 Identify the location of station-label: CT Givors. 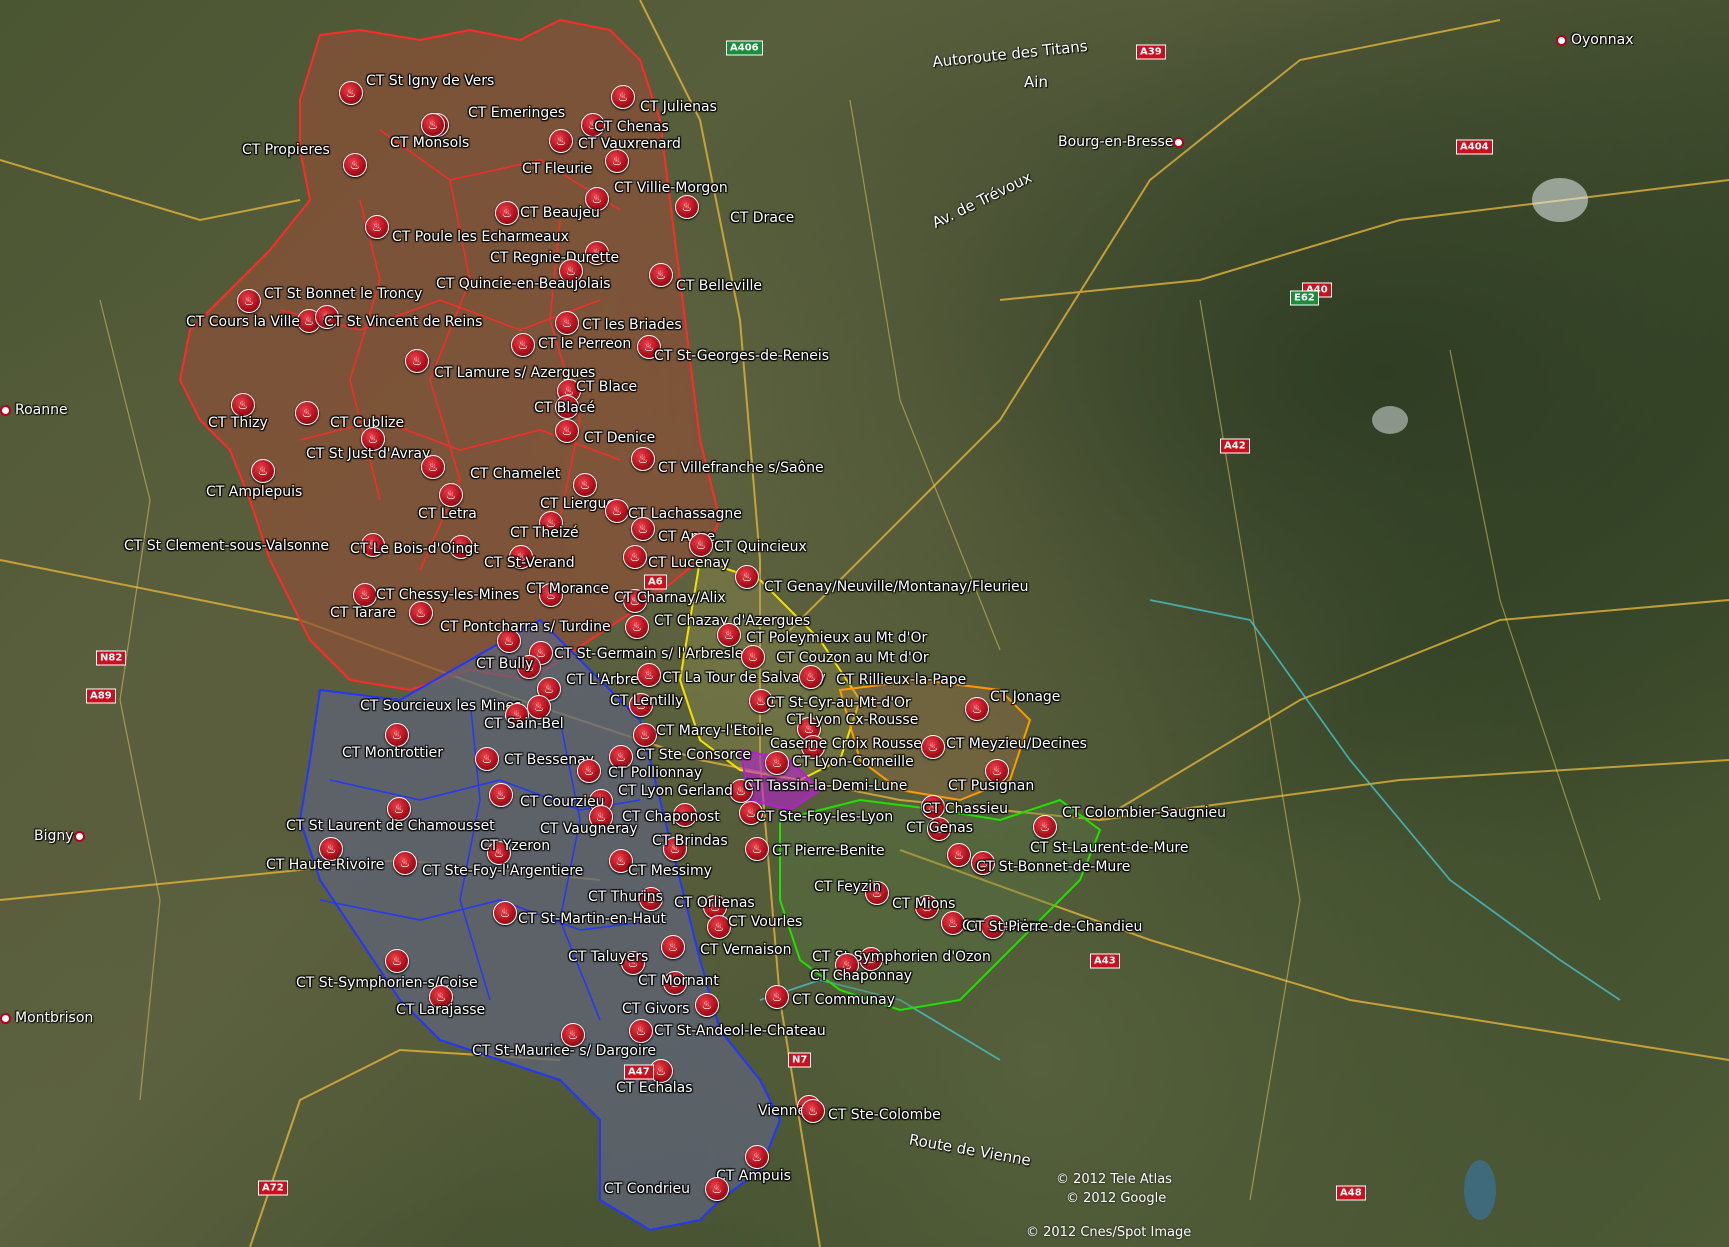
(656, 1009).